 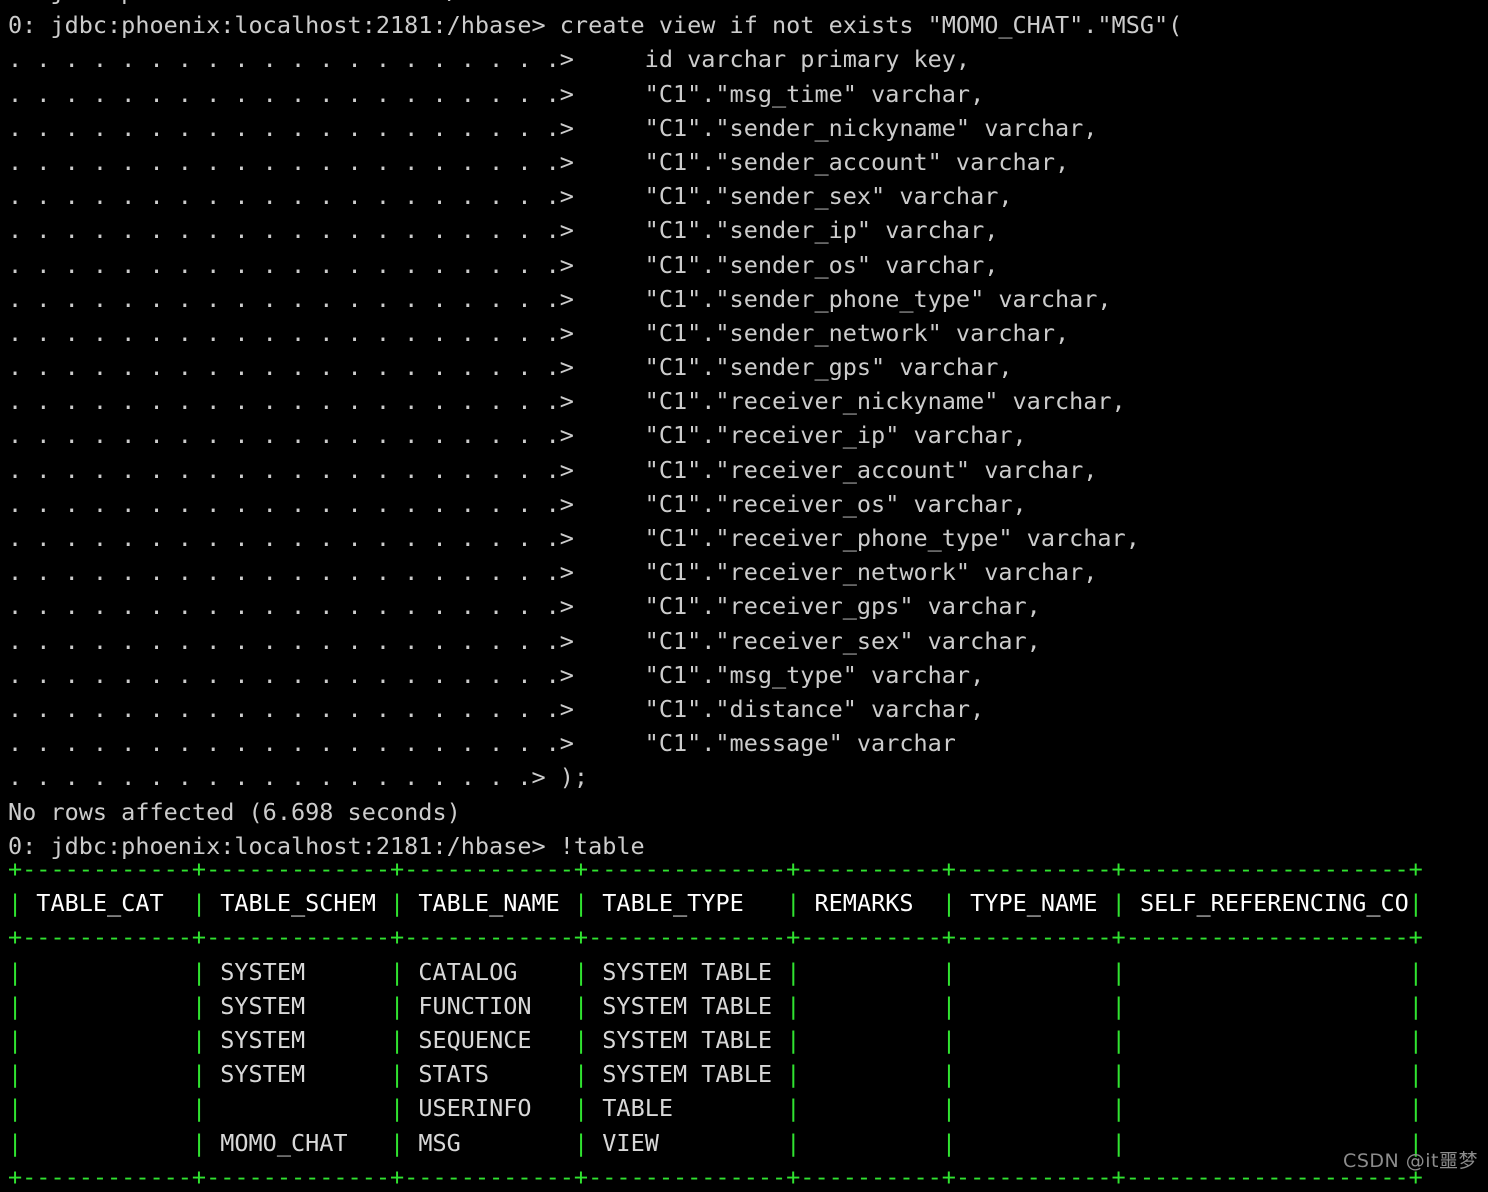 What do you see at coordinates (489, 1108) in the screenshot?
I see `table-cell: USERINFO` at bounding box center [489, 1108].